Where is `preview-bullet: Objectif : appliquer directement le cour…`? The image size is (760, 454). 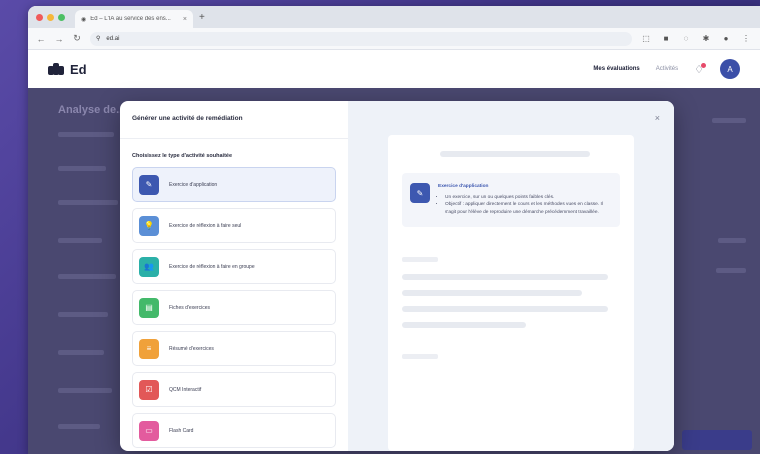 preview-bullet: Objectif : appliquer directement le cour… is located at coordinates (528, 208).